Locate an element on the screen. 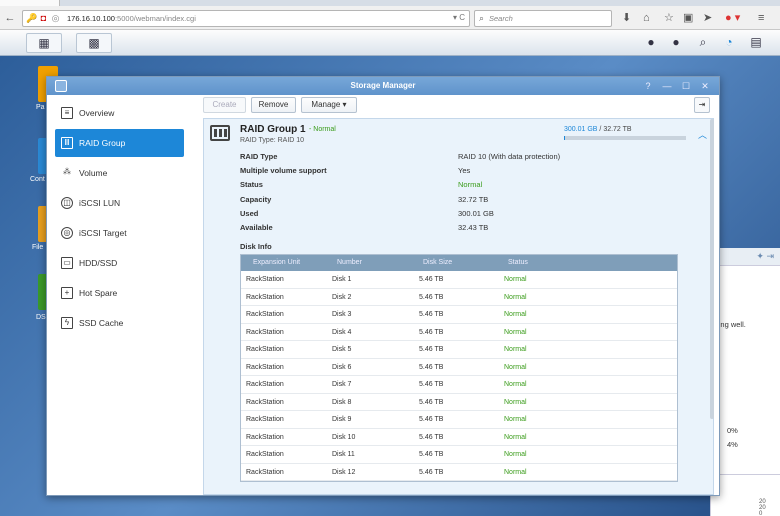  sidebar-item-raid-group: Ⅲ RAID Group is located at coordinates (119, 143).